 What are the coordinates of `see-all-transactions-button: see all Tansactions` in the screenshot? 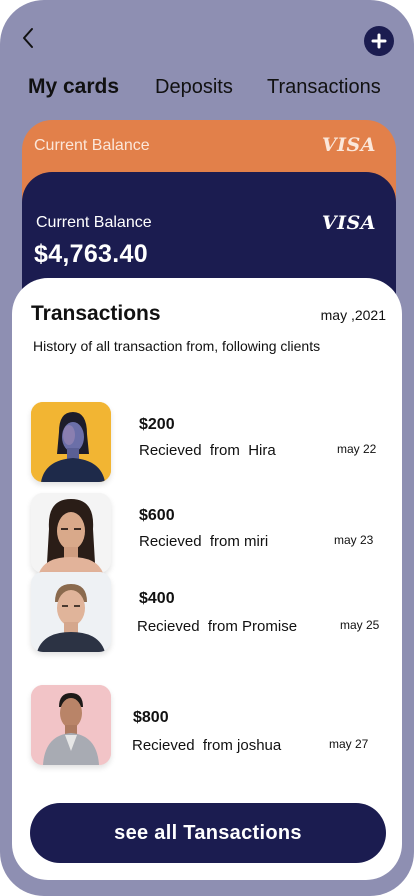 It's located at (208, 833).